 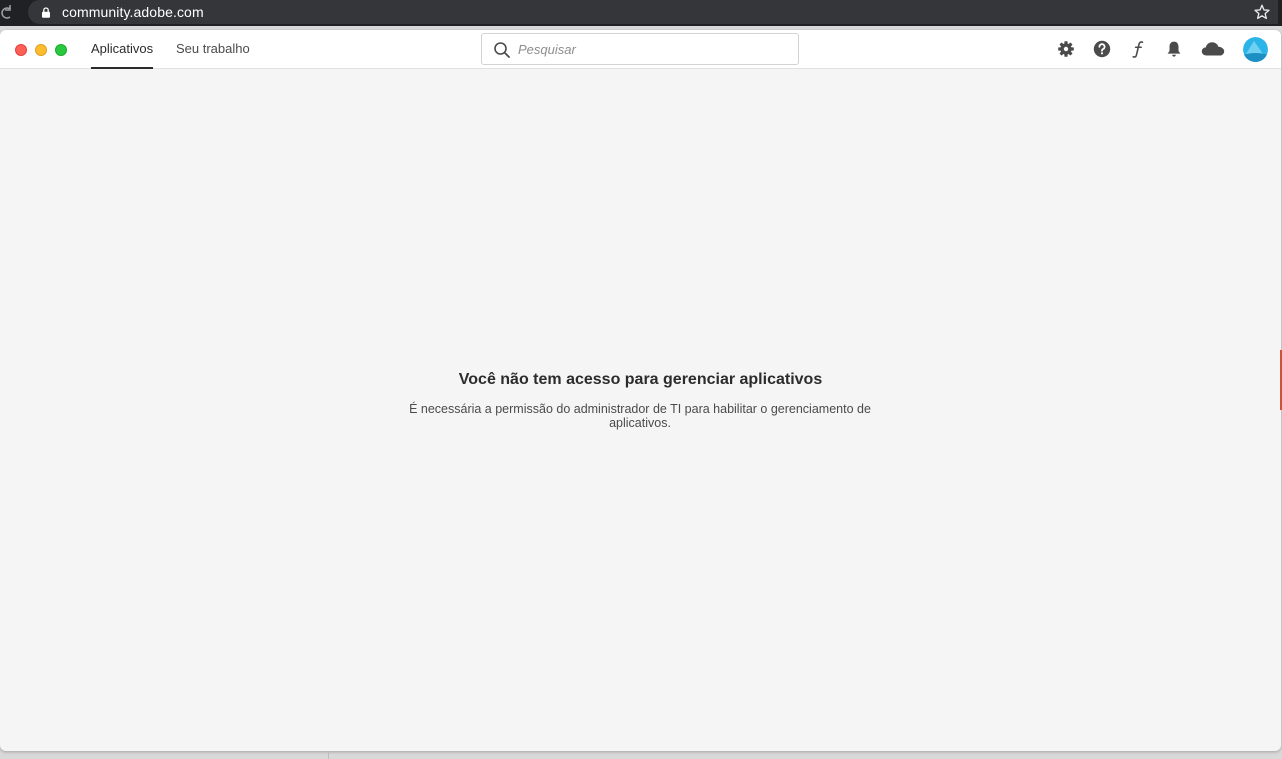 What do you see at coordinates (1102, 49) in the screenshot?
I see `help-icon` at bounding box center [1102, 49].